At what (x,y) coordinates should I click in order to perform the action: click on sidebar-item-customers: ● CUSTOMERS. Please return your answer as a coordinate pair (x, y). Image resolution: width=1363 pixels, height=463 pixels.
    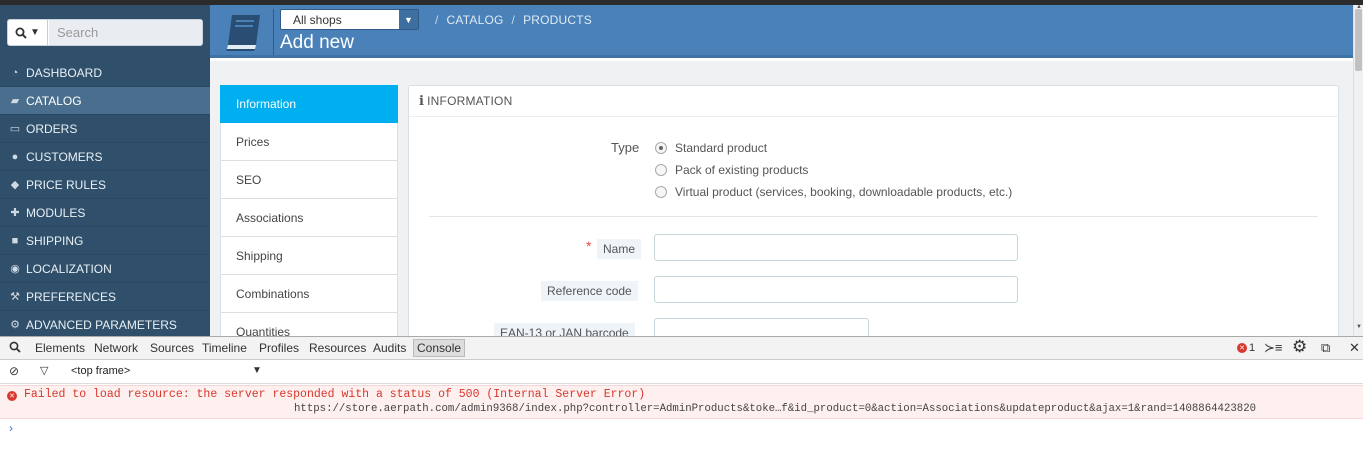
    Looking at the image, I should click on (105, 157).